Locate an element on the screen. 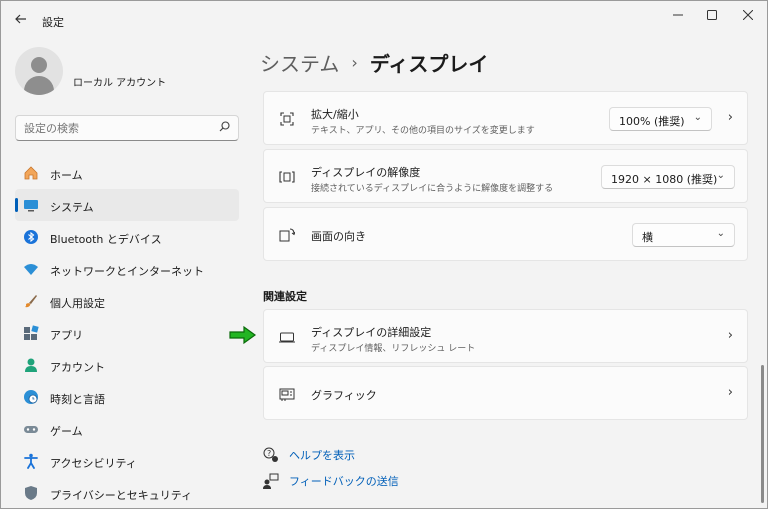 The width and height of the screenshot is (768, 509). resolution-icon is located at coordinates (287, 177).